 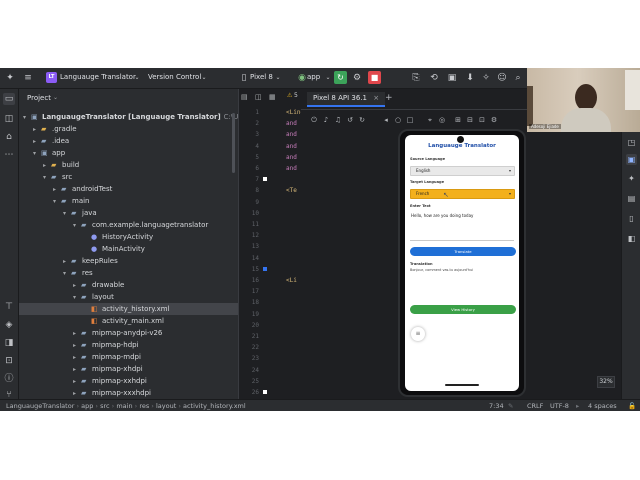 What do you see at coordinates (462, 226) in the screenshot?
I see `input-text-field: Hello, how are you doing today` at bounding box center [462, 226].